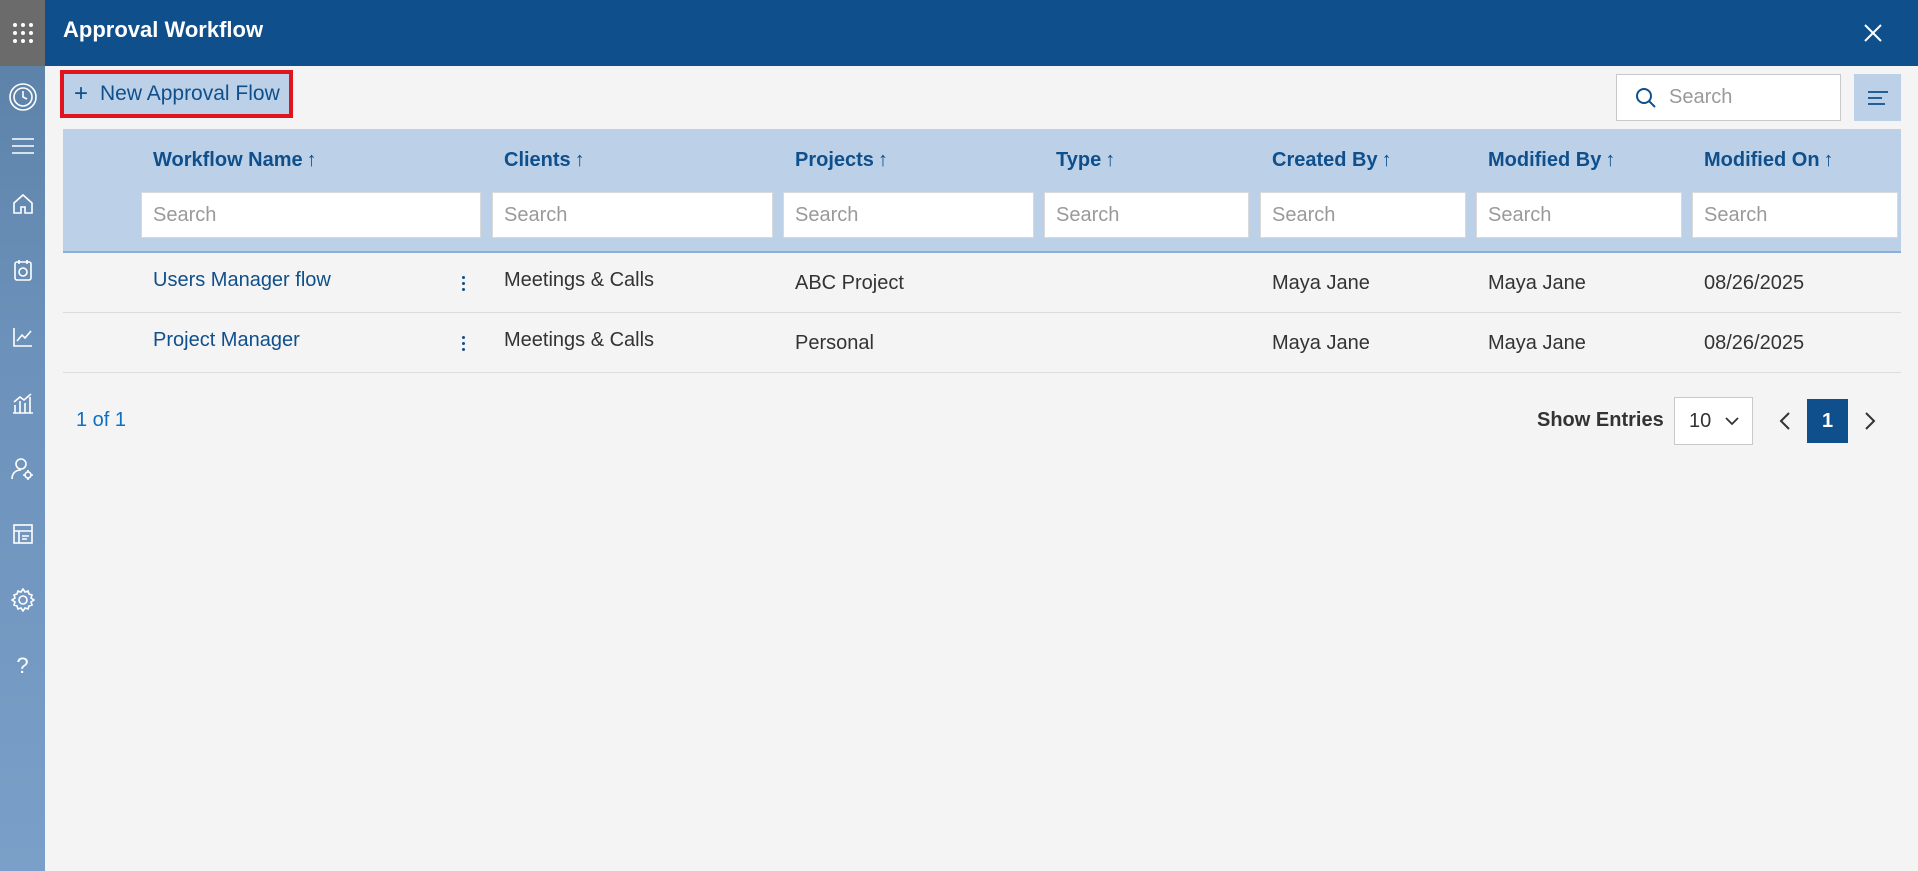  What do you see at coordinates (22, 403) in the screenshot?
I see `bar-chart-icon` at bounding box center [22, 403].